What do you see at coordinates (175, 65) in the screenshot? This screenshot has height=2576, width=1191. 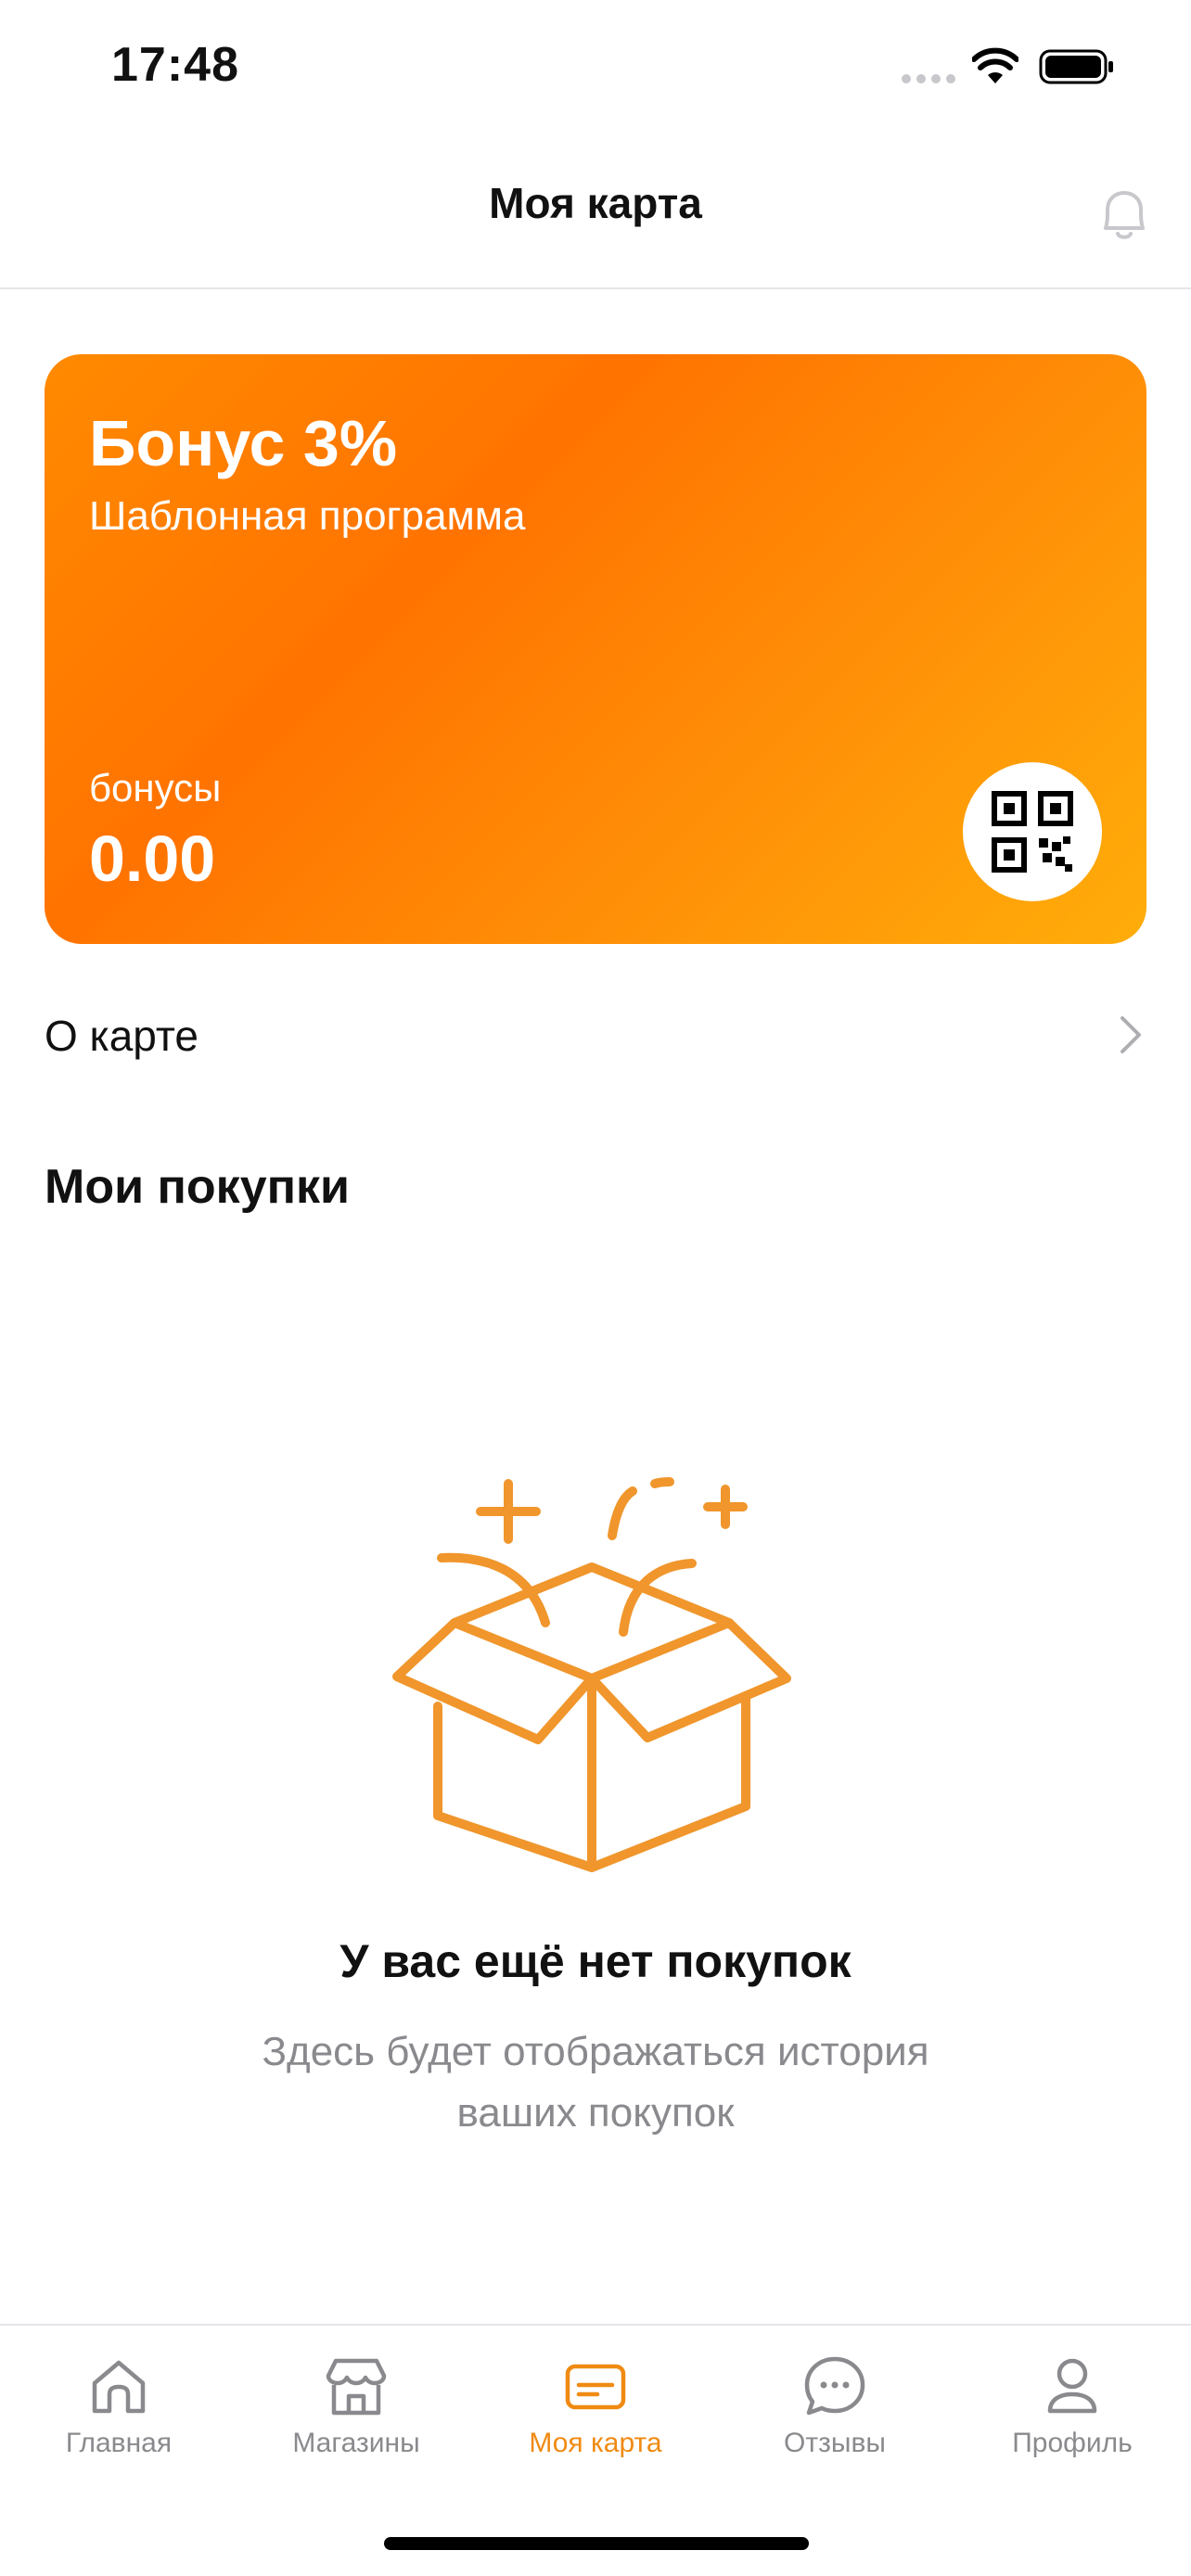 I see `status-time: 17:48` at bounding box center [175, 65].